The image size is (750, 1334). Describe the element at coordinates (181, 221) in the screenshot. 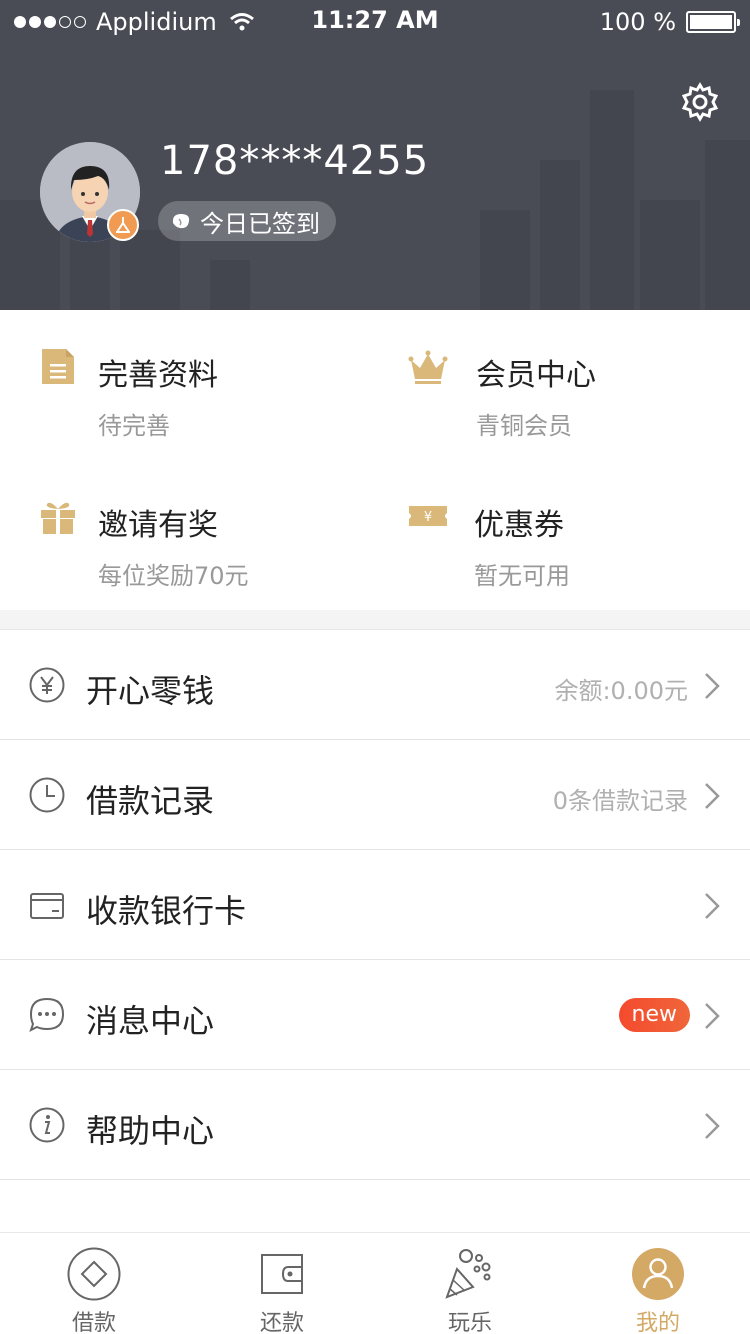

I see `bean-icon` at that location.